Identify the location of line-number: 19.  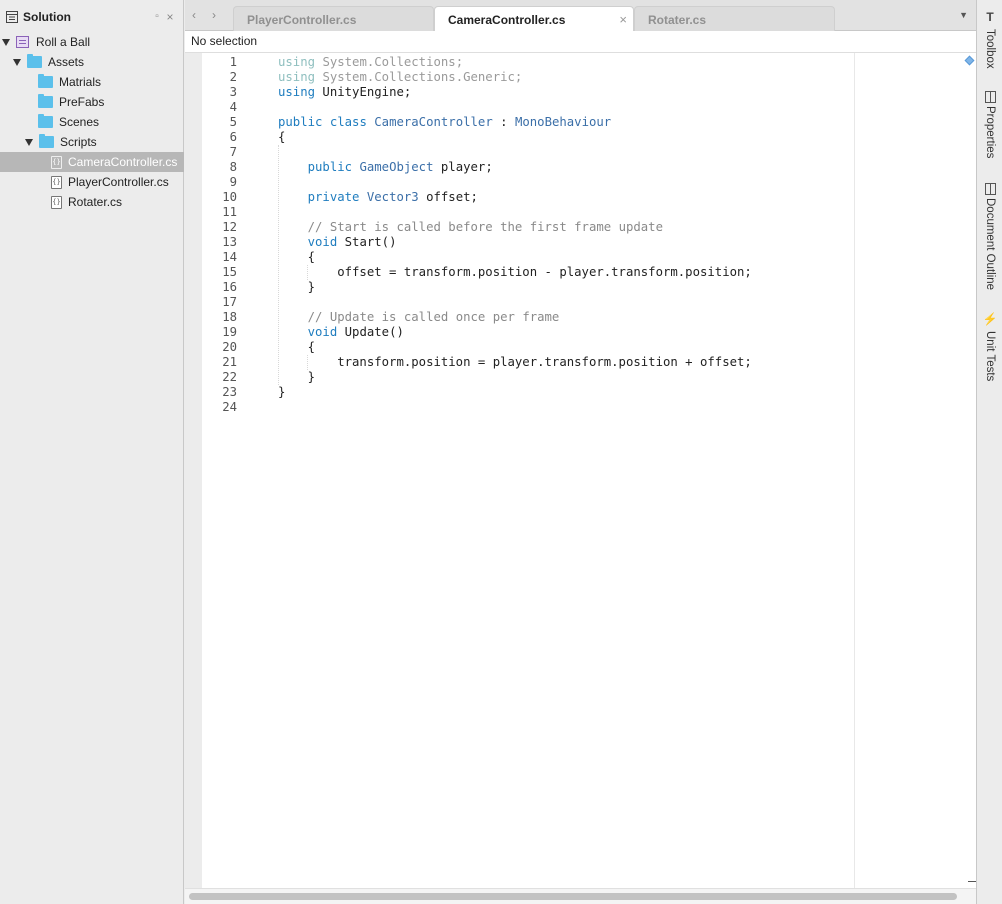
(221, 332).